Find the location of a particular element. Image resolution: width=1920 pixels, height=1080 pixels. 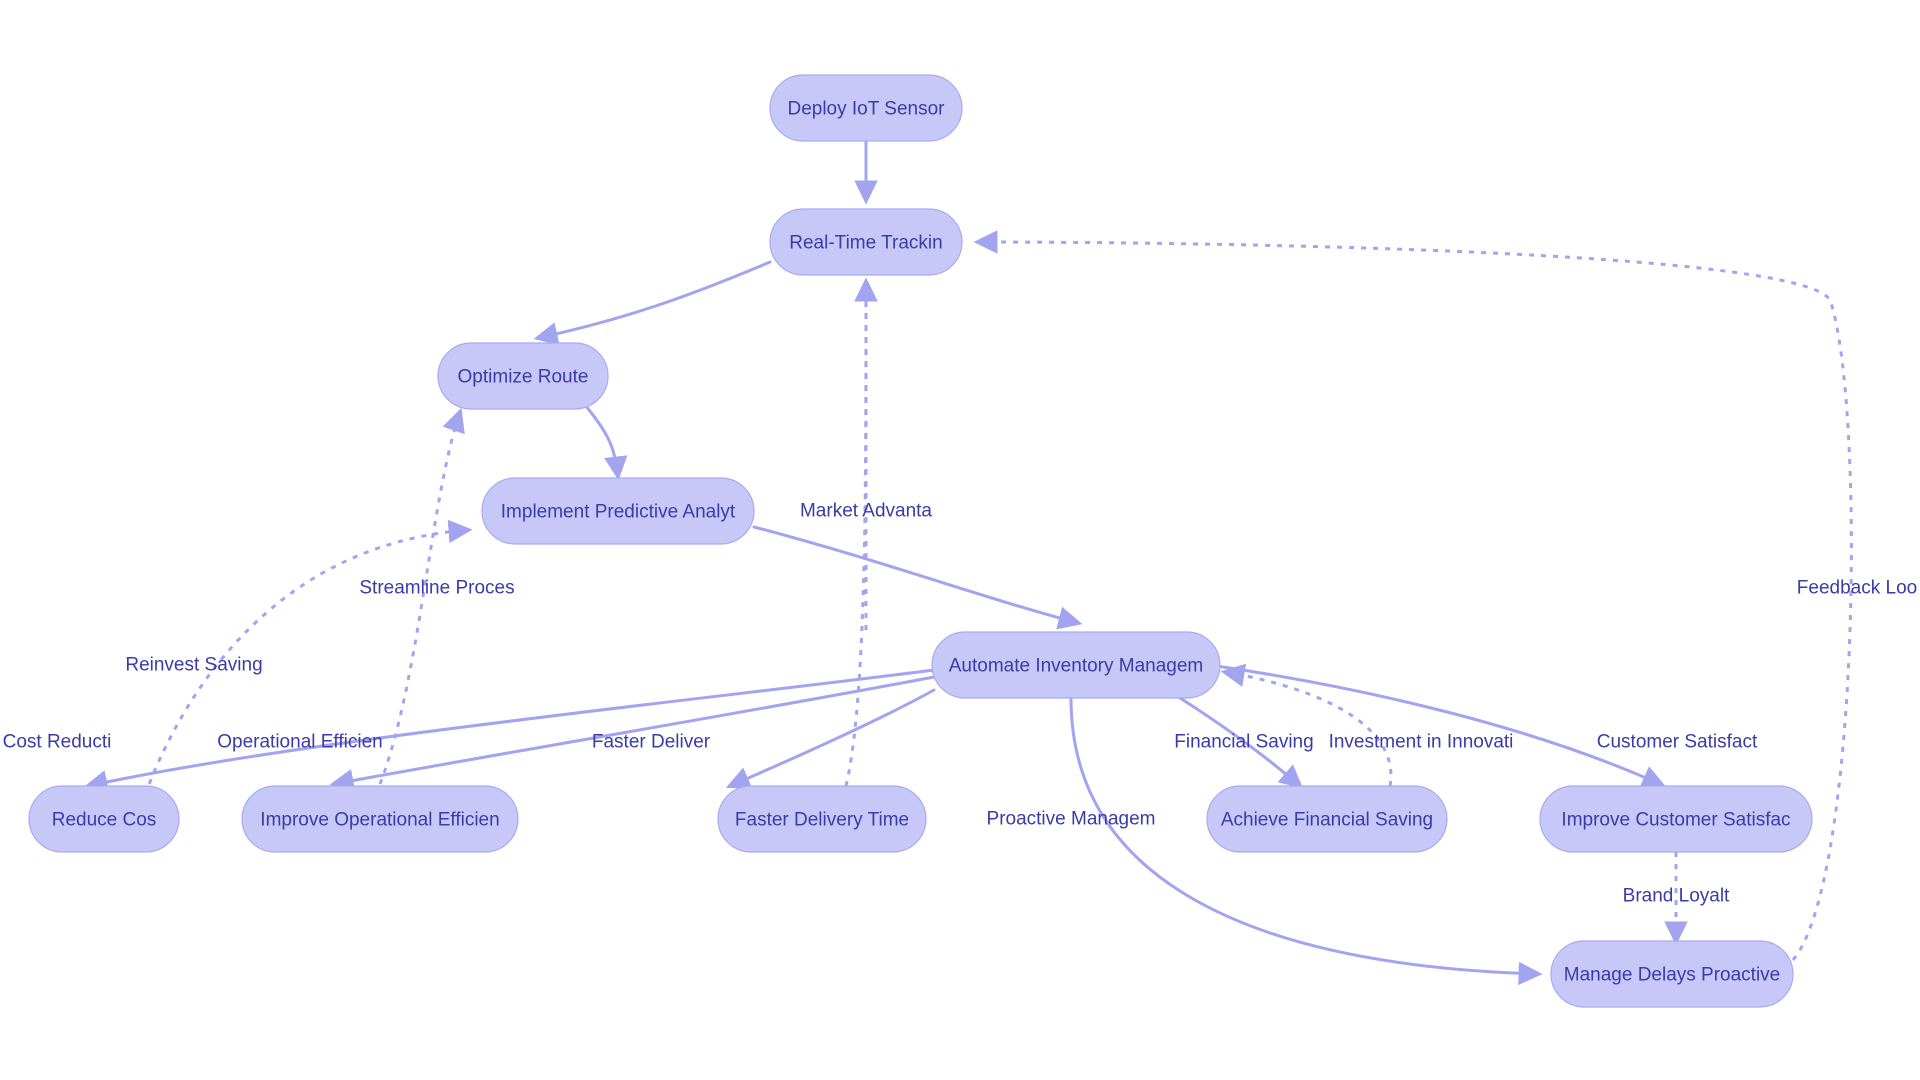

edge-e_automate_faster is located at coordinates (830, 738).